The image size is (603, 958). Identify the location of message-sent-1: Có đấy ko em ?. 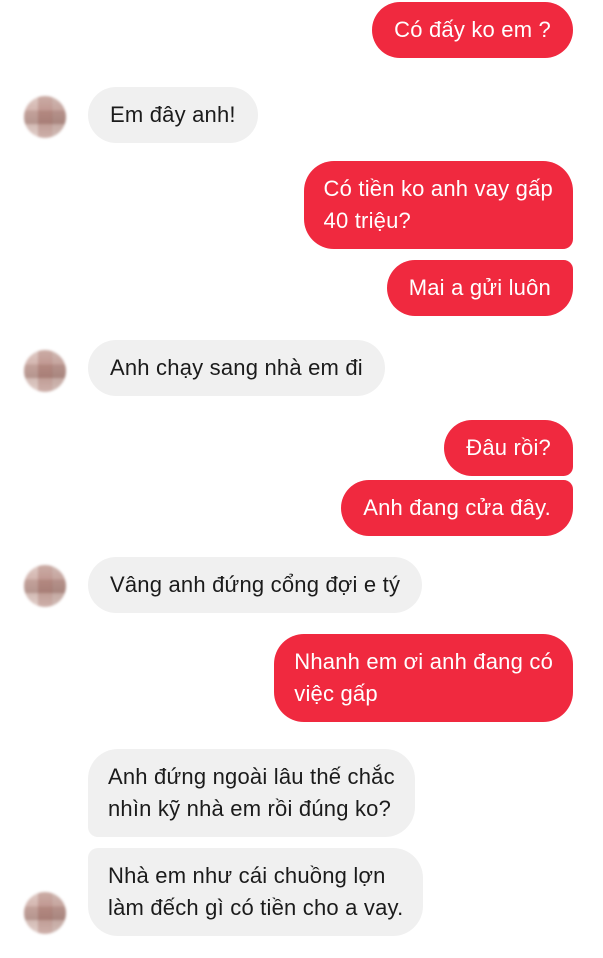
(472, 30).